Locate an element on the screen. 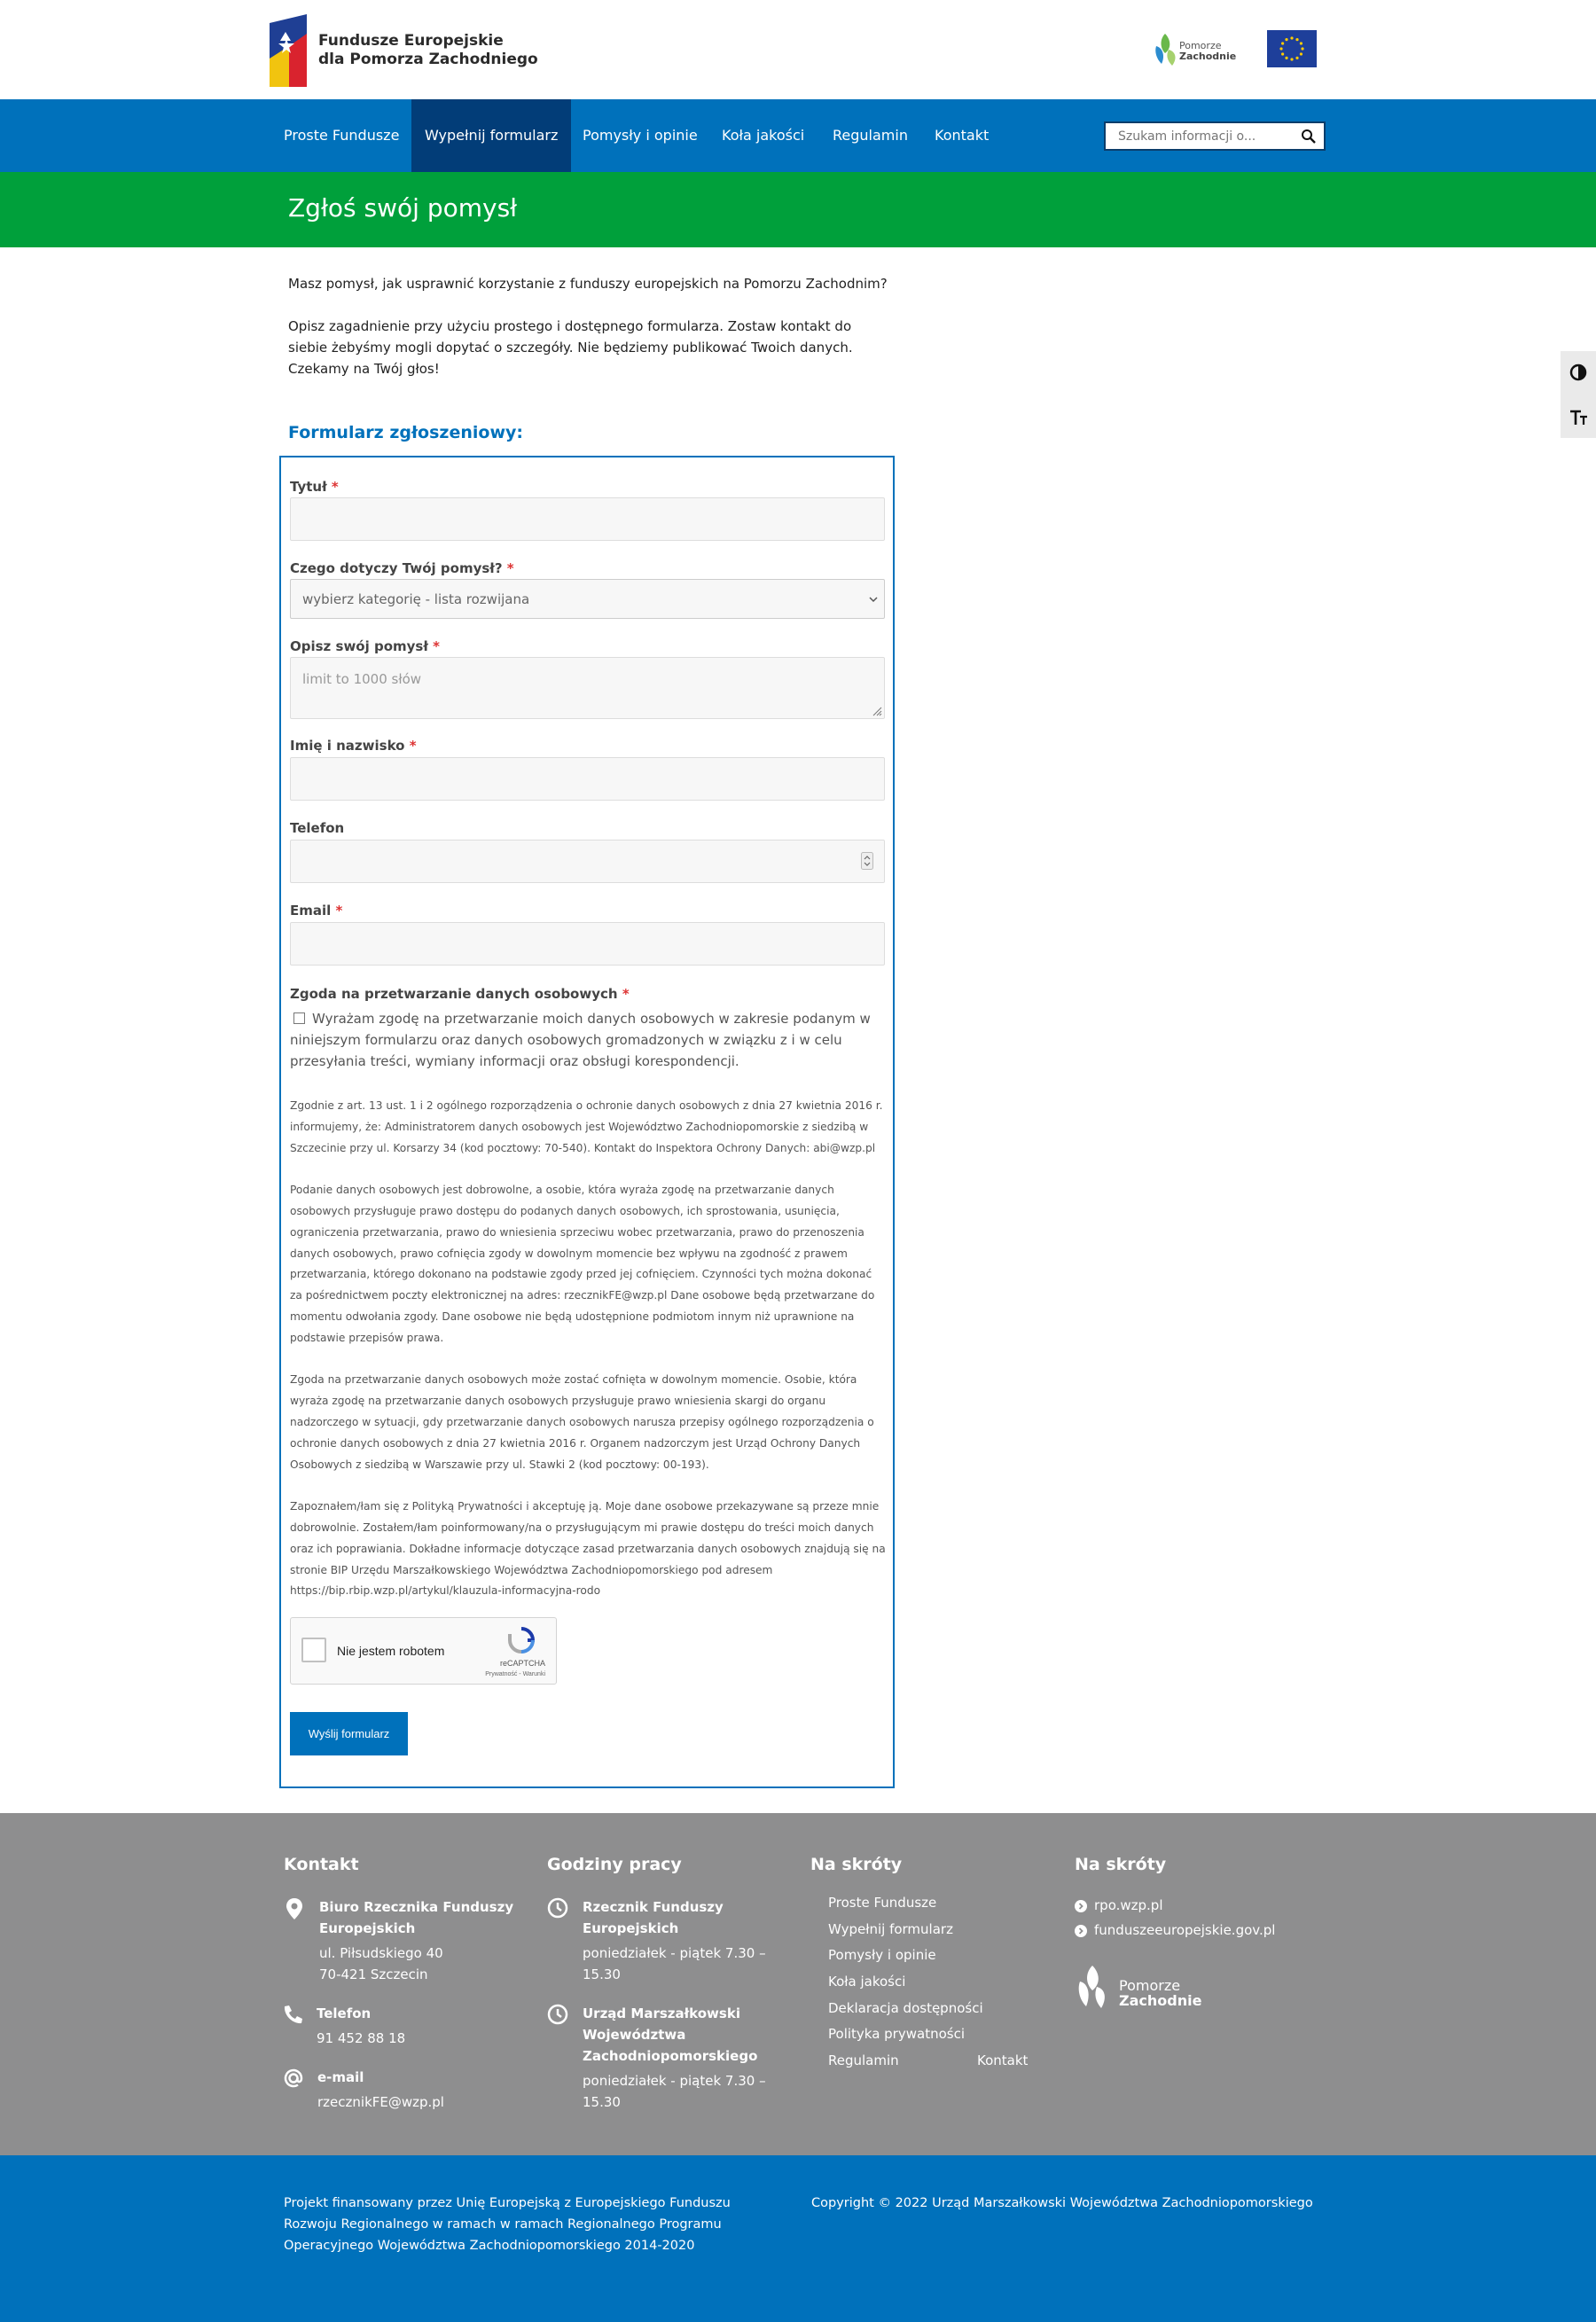  search-input is located at coordinates (1199, 136).